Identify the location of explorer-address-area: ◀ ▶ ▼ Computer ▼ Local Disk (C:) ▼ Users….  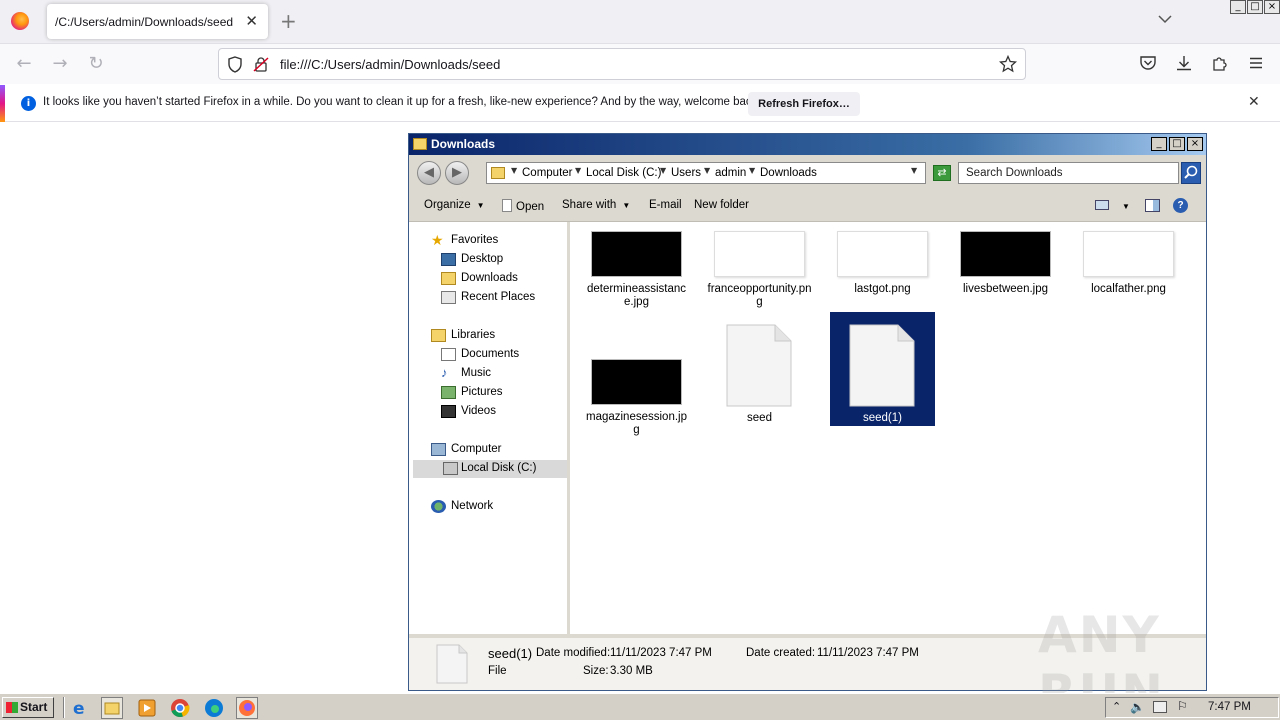
(807, 172).